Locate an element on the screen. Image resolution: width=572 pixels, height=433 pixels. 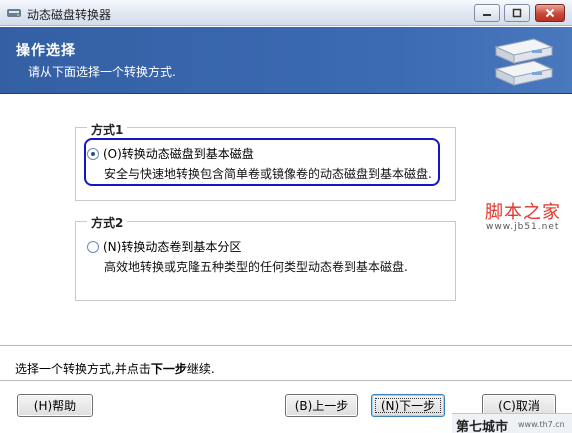
close-icon is located at coordinates (550, 13).